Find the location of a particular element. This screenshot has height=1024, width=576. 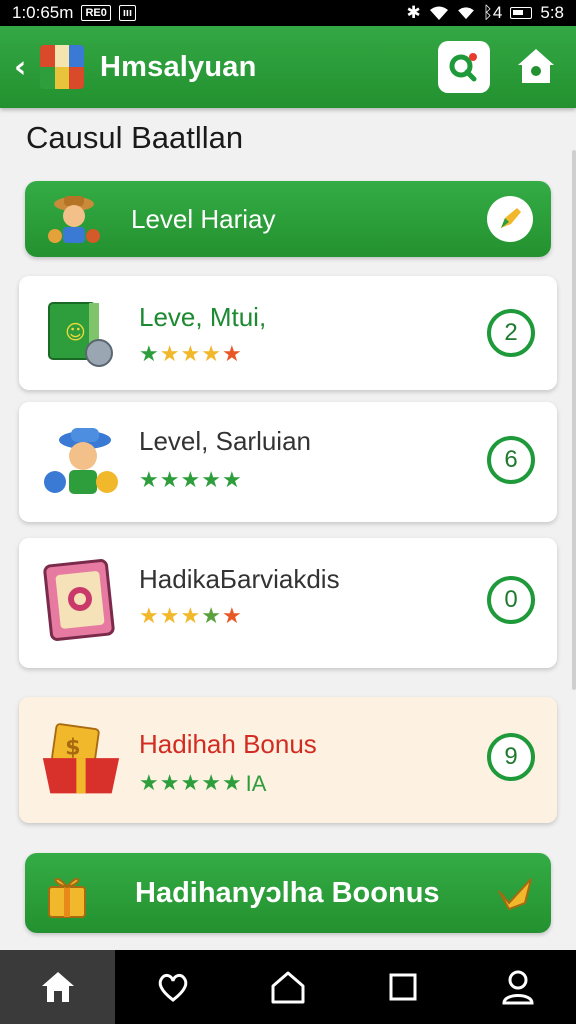

search-button is located at coordinates (464, 67).